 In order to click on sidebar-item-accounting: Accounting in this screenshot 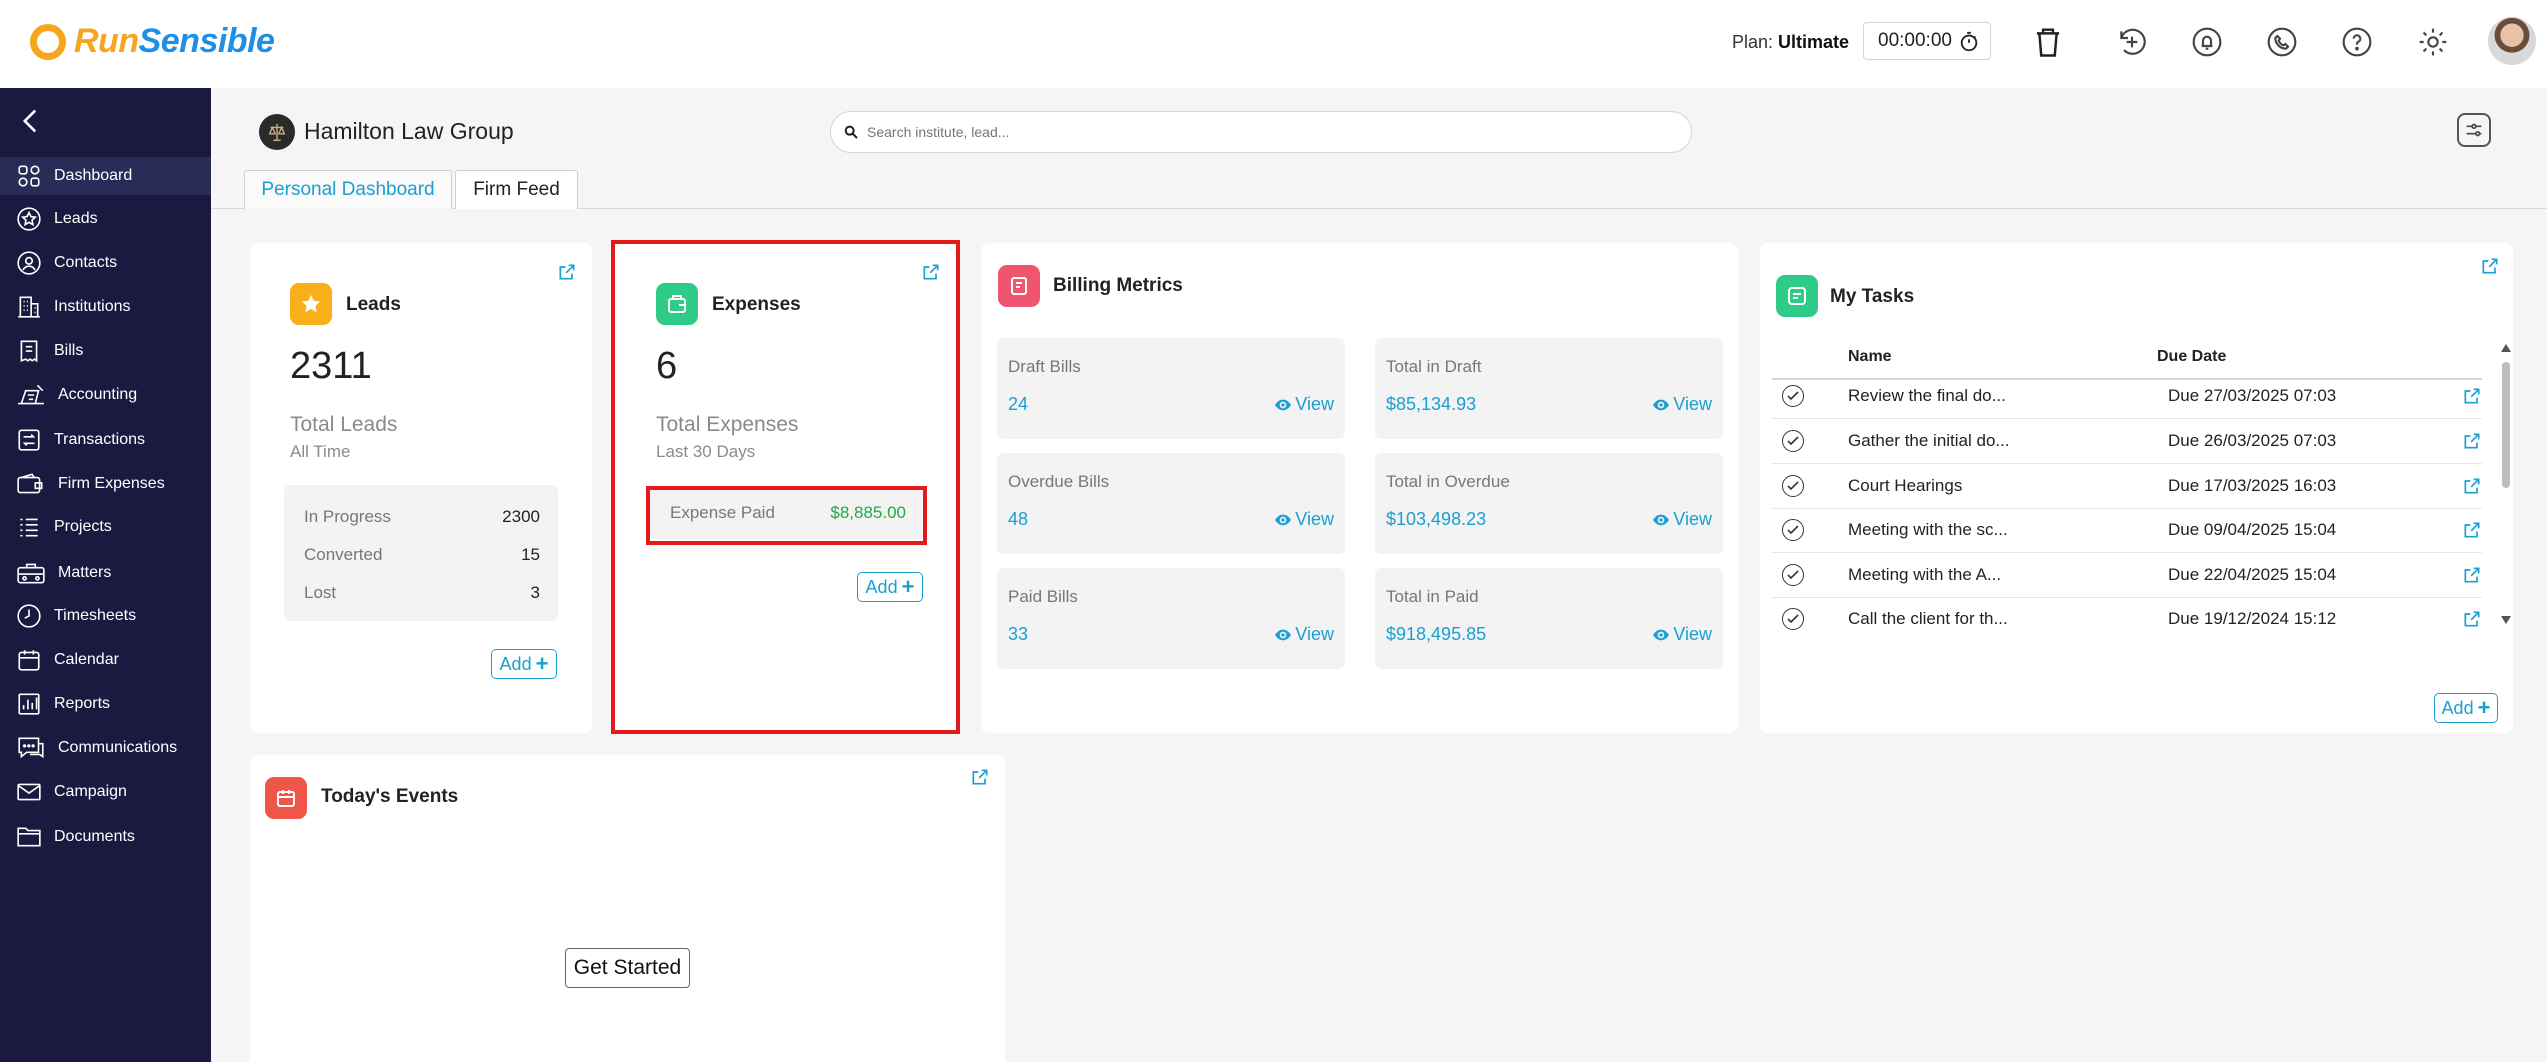, I will do `click(105, 395)`.